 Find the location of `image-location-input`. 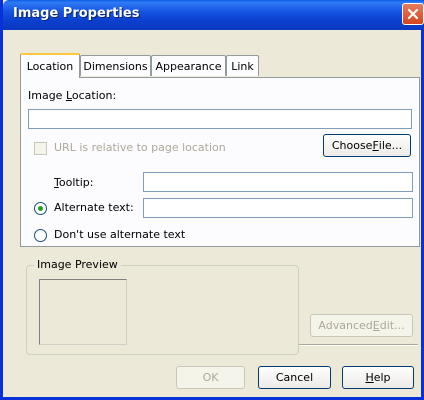

image-location-input is located at coordinates (220, 119).